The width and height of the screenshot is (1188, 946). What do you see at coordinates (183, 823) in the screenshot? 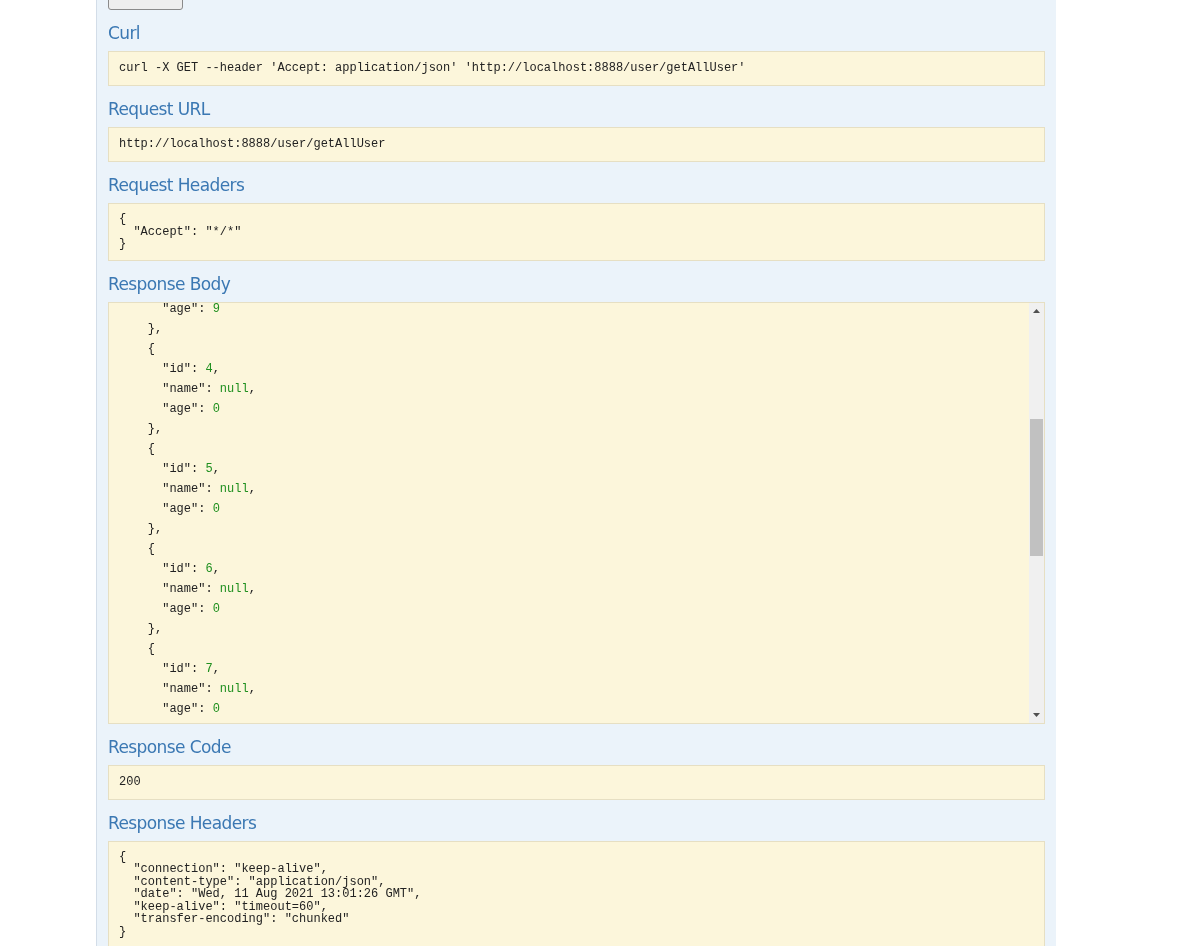
I see `section-heading: Response Headers` at bounding box center [183, 823].